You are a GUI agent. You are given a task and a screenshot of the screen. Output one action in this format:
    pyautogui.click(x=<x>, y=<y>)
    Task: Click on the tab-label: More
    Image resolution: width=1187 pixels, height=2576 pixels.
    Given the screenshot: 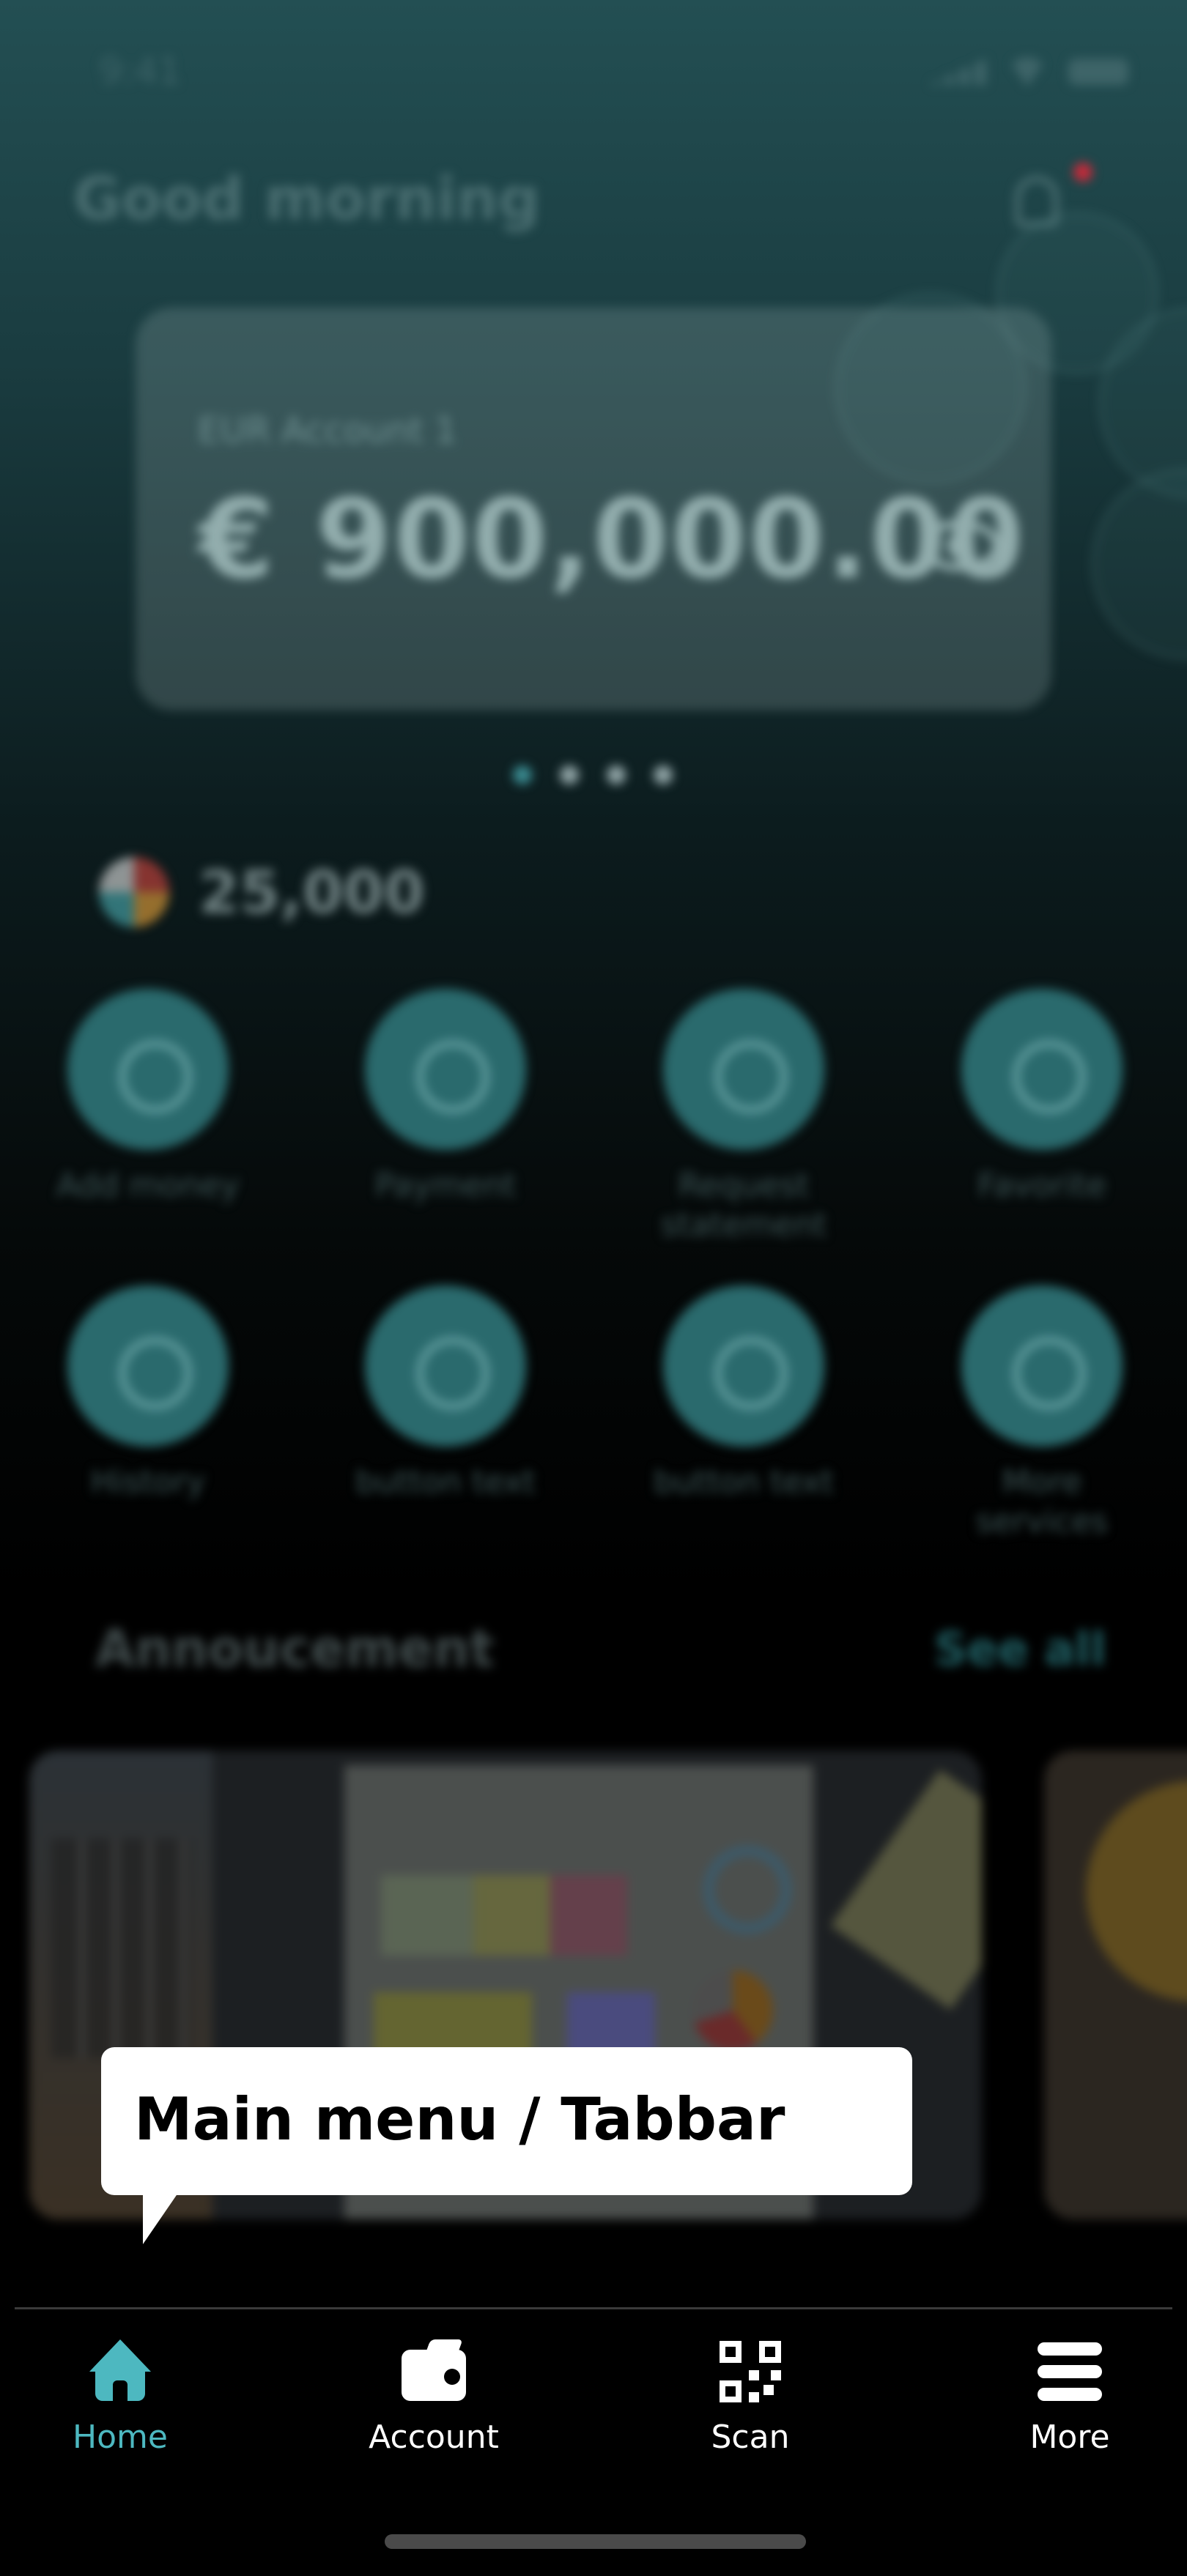 What is the action you would take?
    pyautogui.click(x=1069, y=2437)
    